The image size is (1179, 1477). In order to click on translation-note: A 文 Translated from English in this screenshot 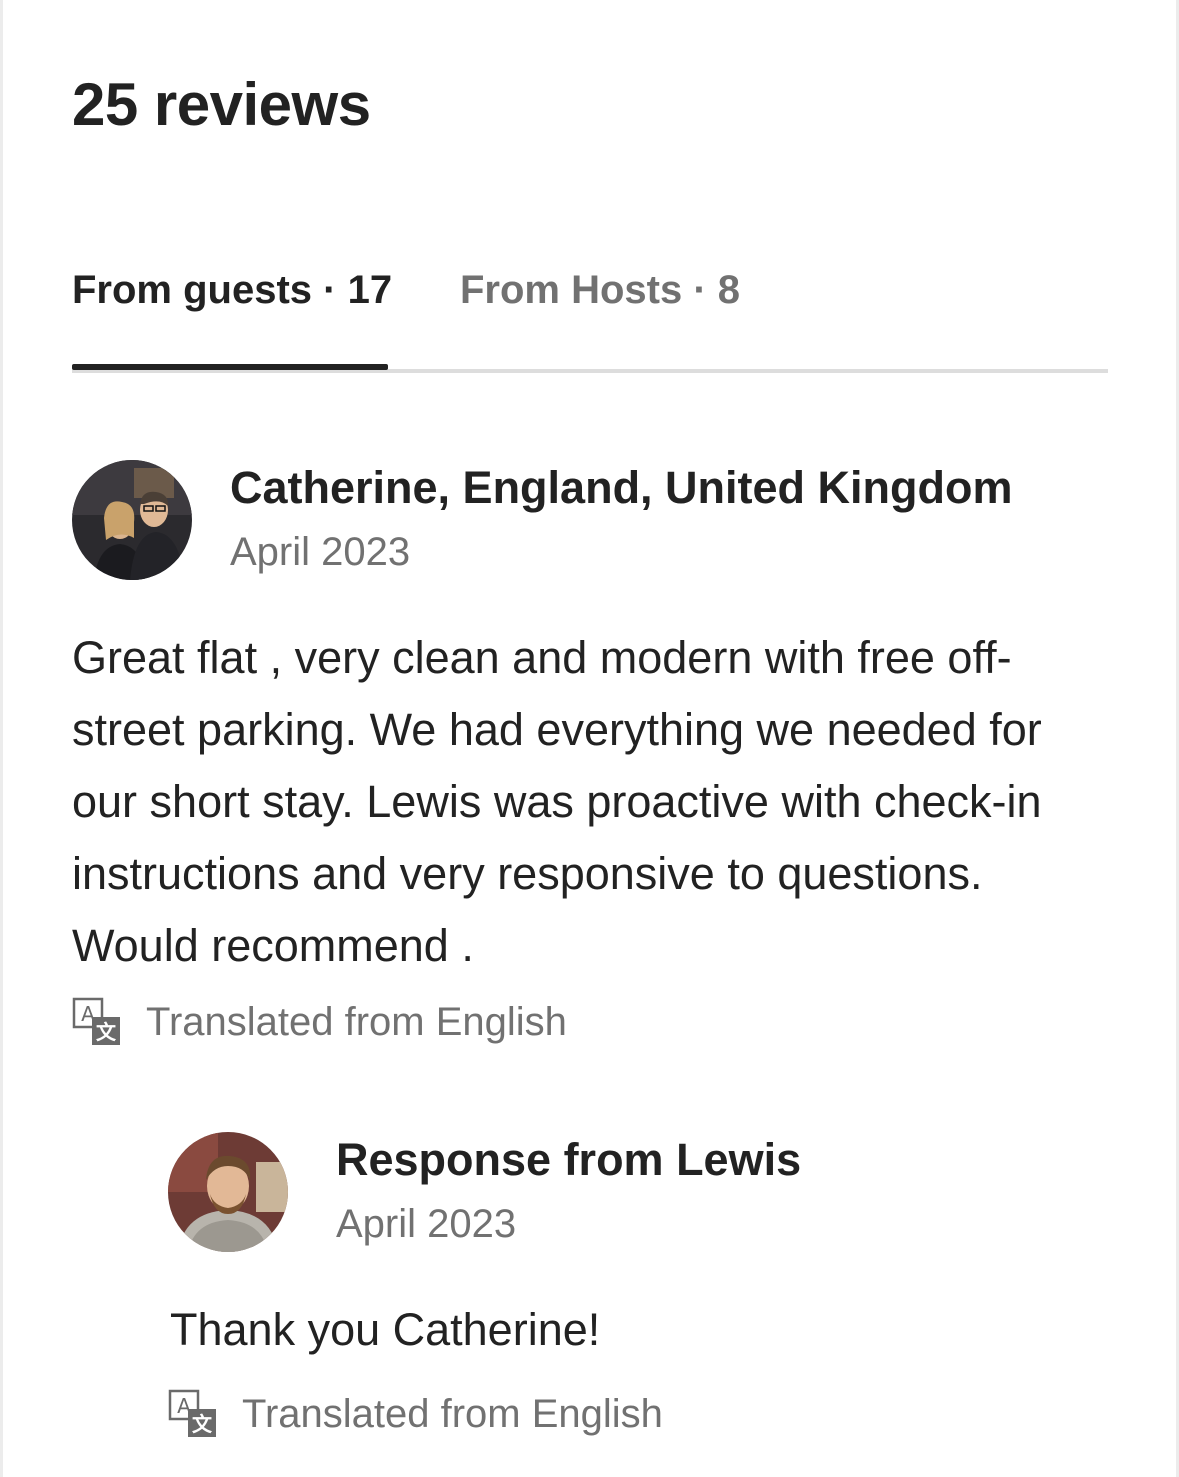, I will do `click(319, 1022)`.